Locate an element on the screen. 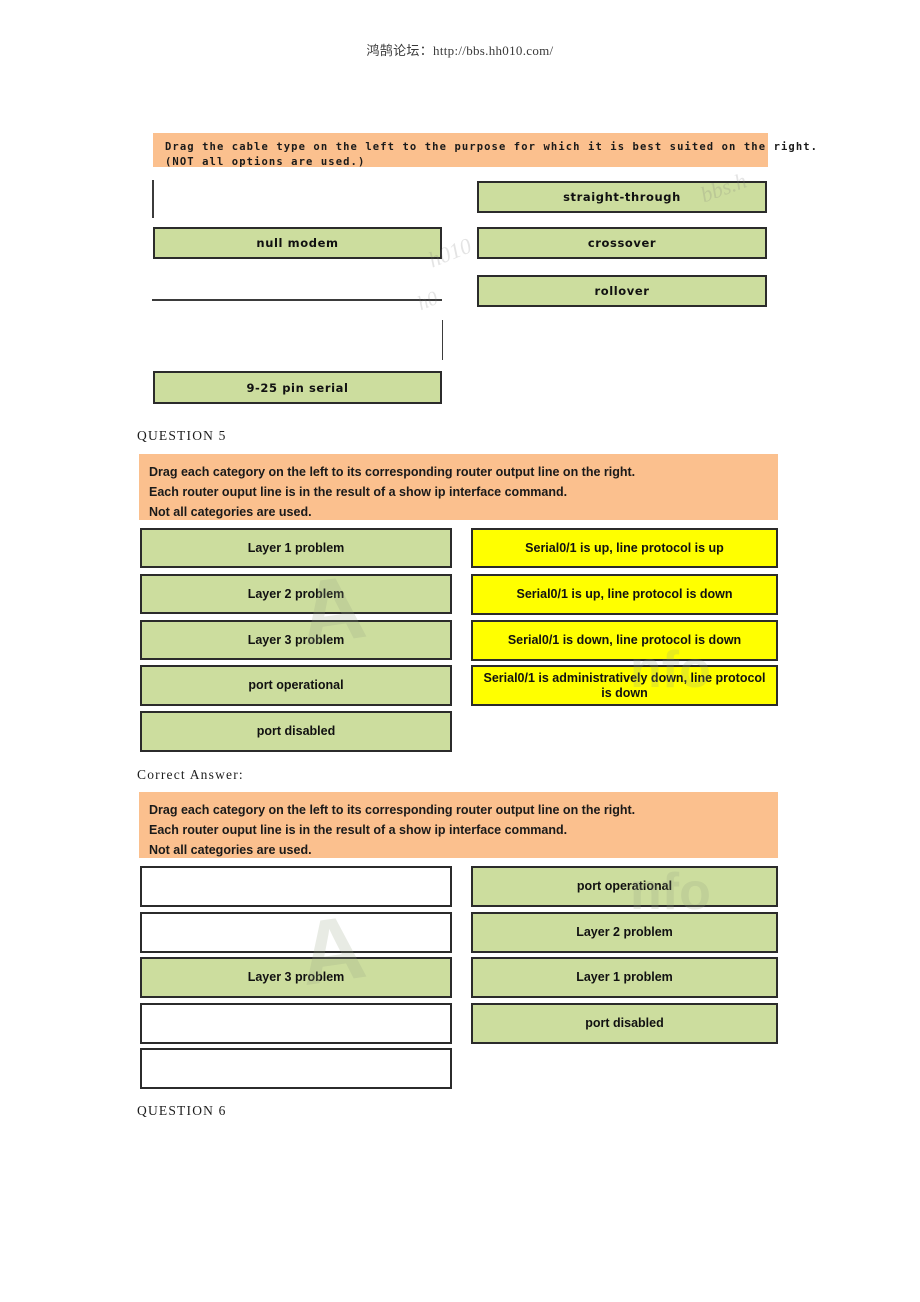 This screenshot has width=920, height=1302. answer-right-label: Layer 1 problem is located at coordinates (624, 977).